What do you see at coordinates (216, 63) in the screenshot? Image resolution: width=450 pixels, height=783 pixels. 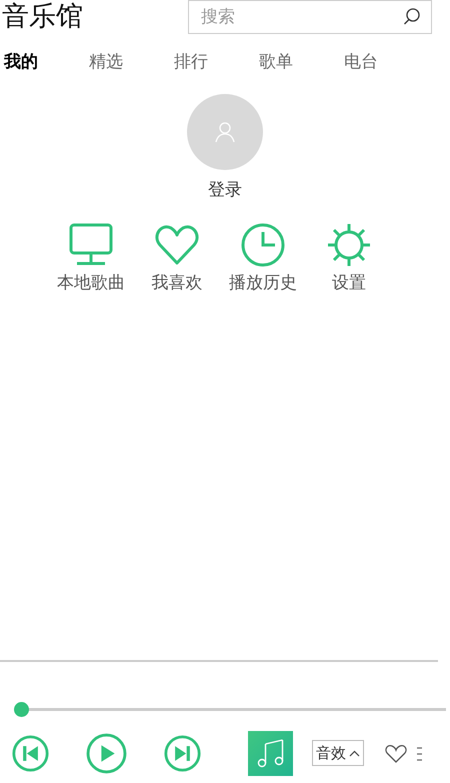 I see `tab: 排行` at bounding box center [216, 63].